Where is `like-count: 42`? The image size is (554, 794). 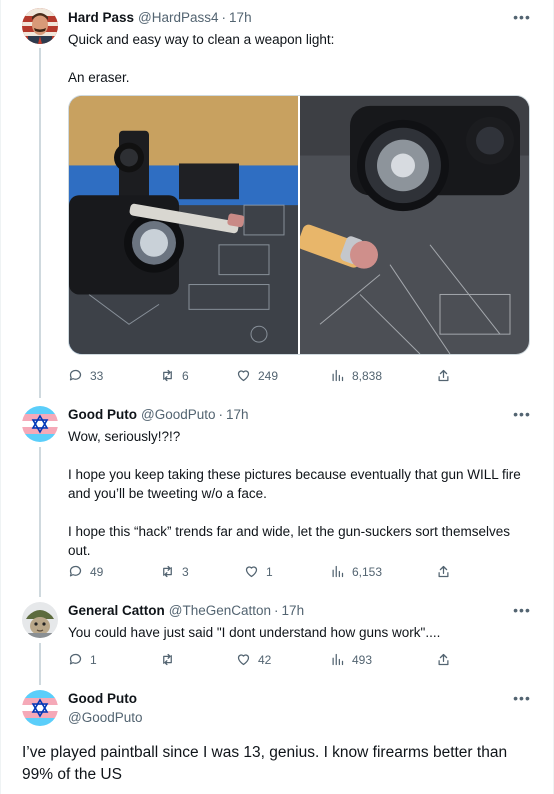 like-count: 42 is located at coordinates (265, 659).